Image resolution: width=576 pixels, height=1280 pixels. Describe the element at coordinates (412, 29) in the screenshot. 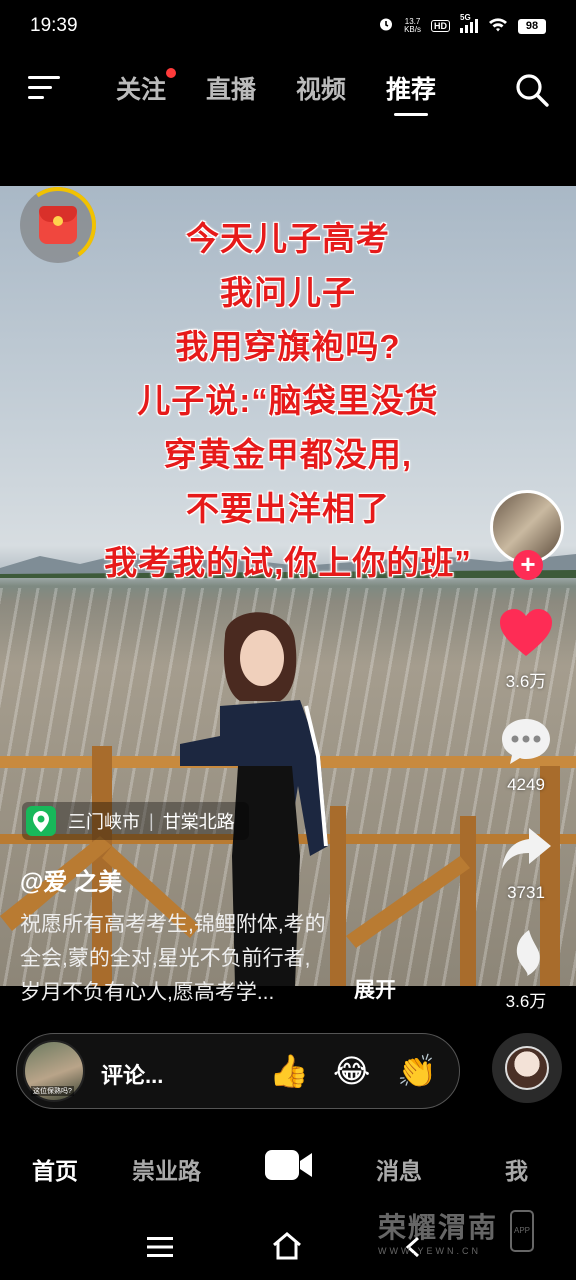

I see `network-speed-unit: KB/s` at that location.